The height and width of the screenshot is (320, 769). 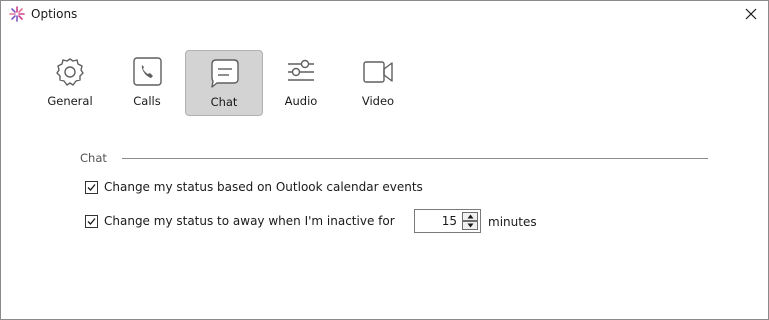 I want to click on tab-video: Video, so click(x=378, y=83).